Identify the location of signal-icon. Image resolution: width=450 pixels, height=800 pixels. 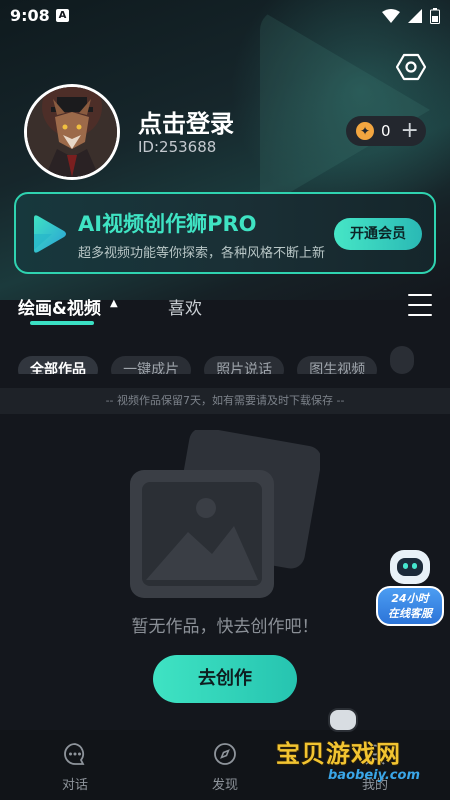
(415, 16).